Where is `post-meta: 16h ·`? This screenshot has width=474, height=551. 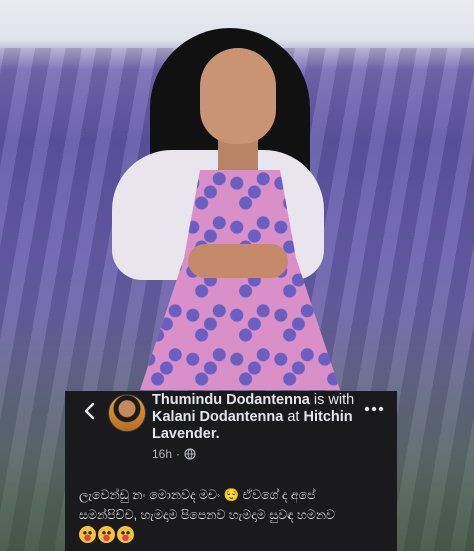 post-meta: 16h · is located at coordinates (174, 454).